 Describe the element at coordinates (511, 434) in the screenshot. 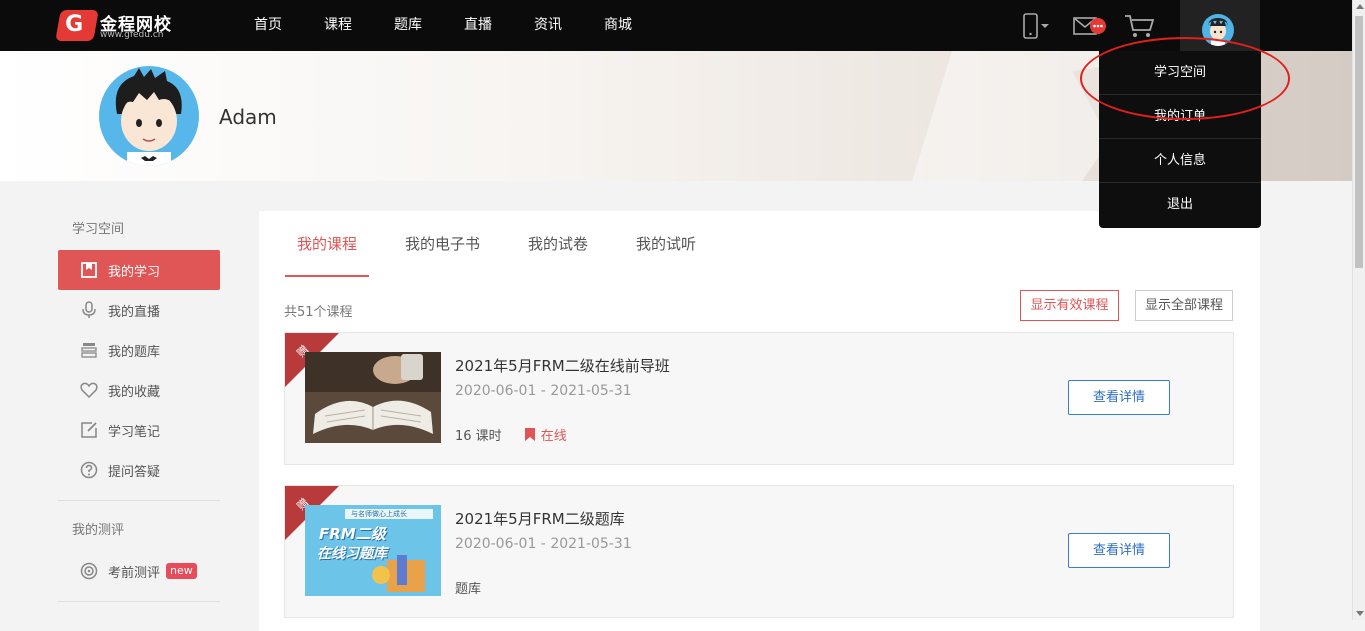

I see `course-meta: 16 课时 在线` at that location.